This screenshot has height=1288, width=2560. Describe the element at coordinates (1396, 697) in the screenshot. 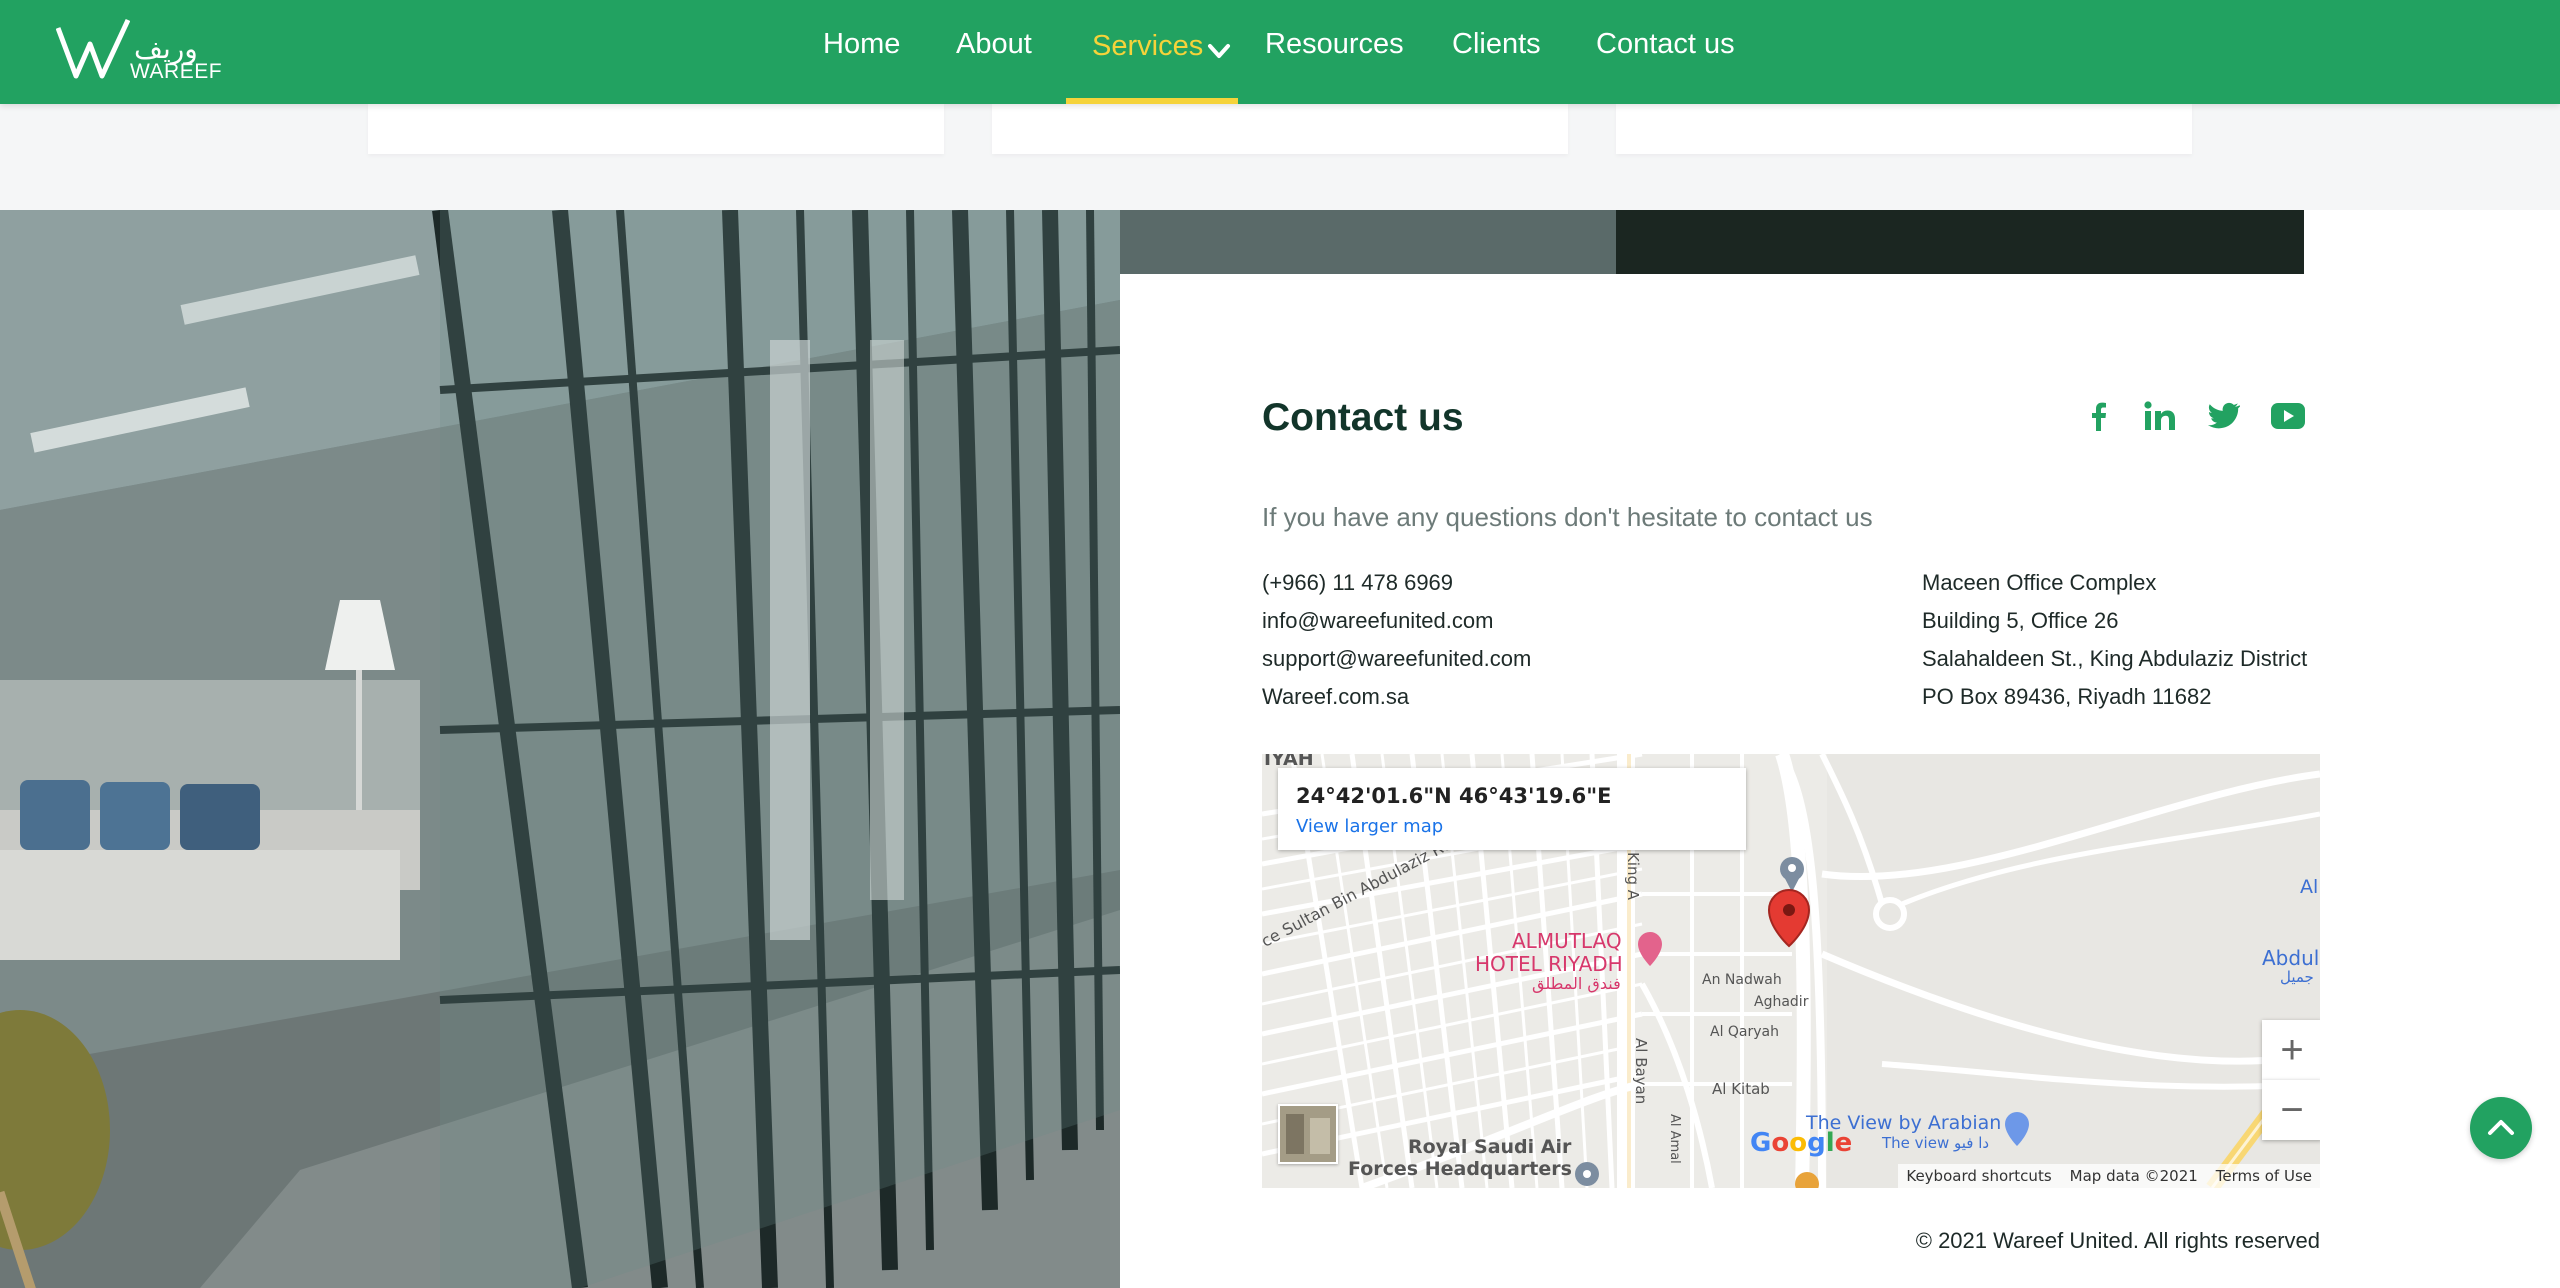

I see `website-link: Wareef.com.sa` at that location.